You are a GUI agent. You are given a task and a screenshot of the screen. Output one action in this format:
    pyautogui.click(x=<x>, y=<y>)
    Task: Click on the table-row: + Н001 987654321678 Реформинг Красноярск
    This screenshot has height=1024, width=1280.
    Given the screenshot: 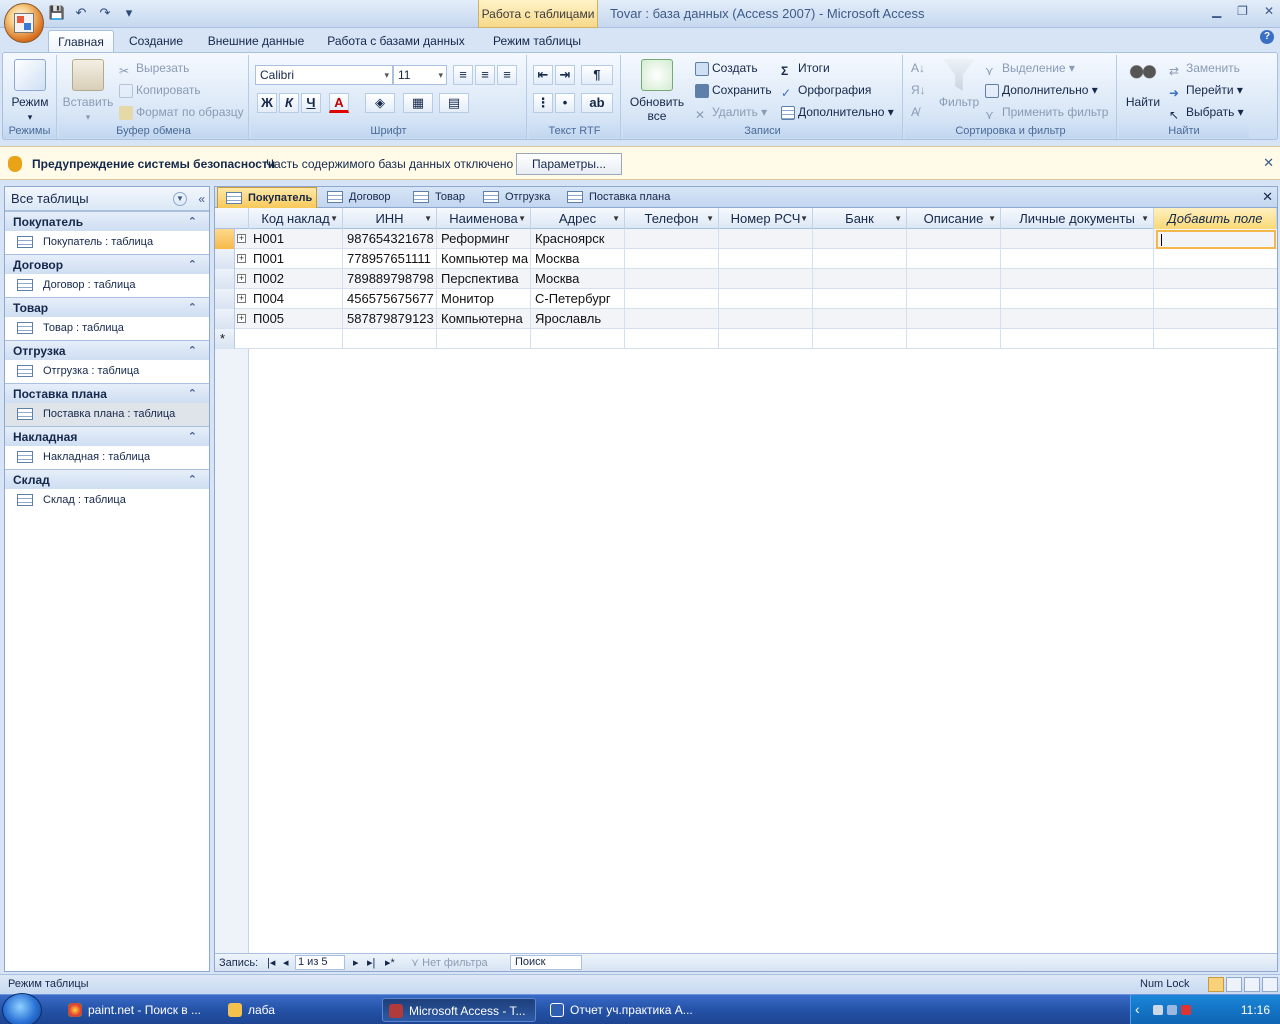 What is the action you would take?
    pyautogui.click(x=746, y=239)
    